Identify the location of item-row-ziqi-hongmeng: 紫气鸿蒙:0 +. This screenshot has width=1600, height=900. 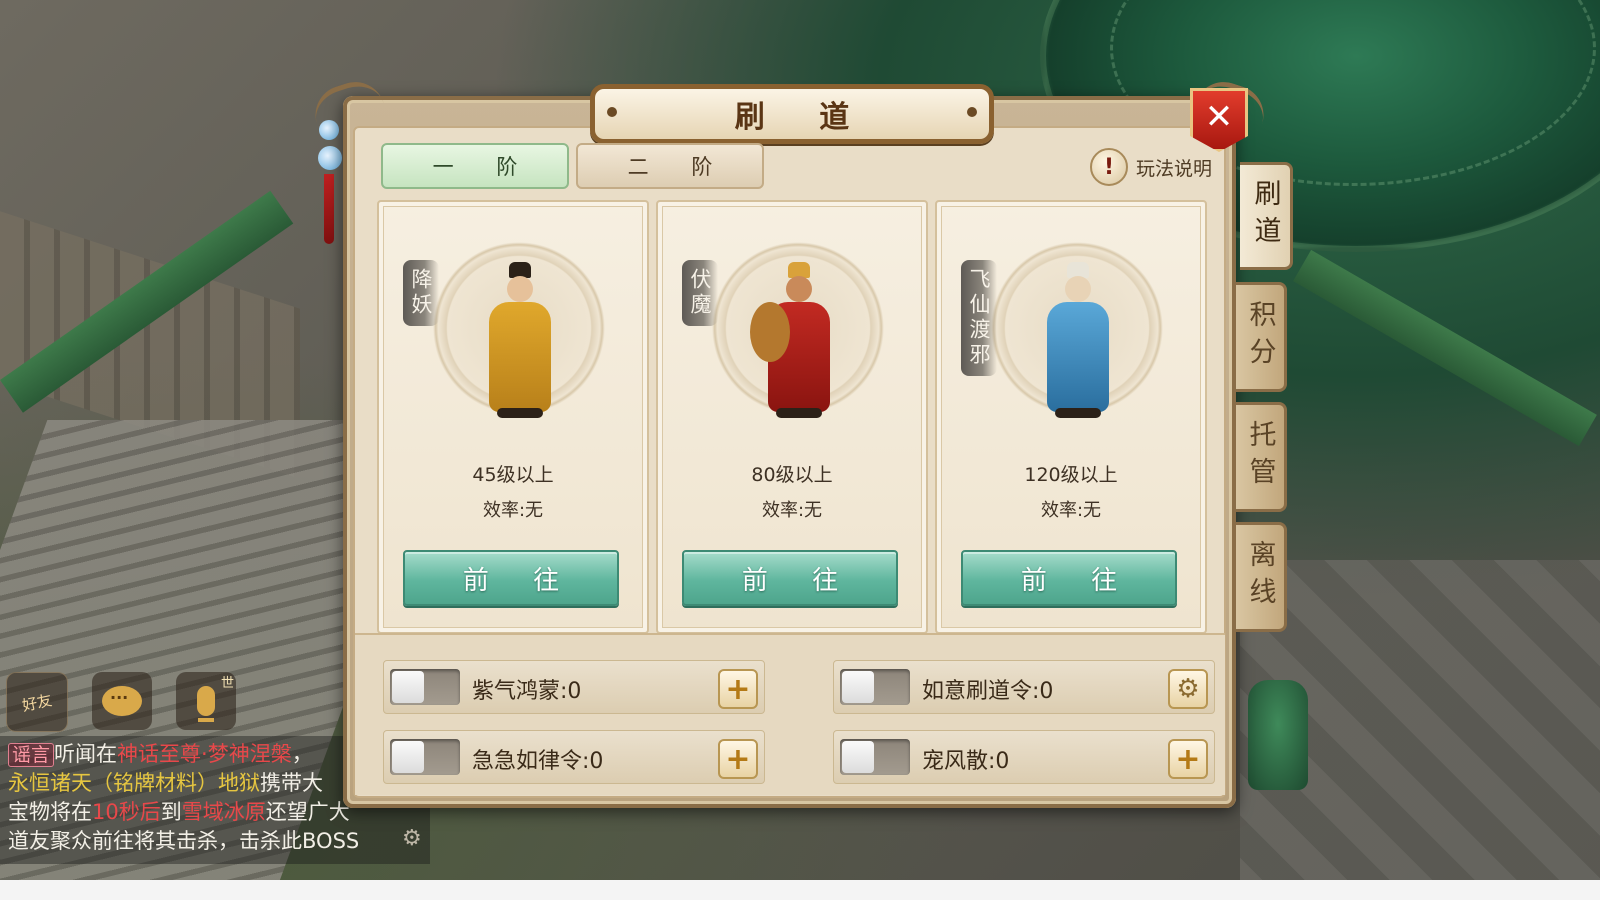
(574, 687).